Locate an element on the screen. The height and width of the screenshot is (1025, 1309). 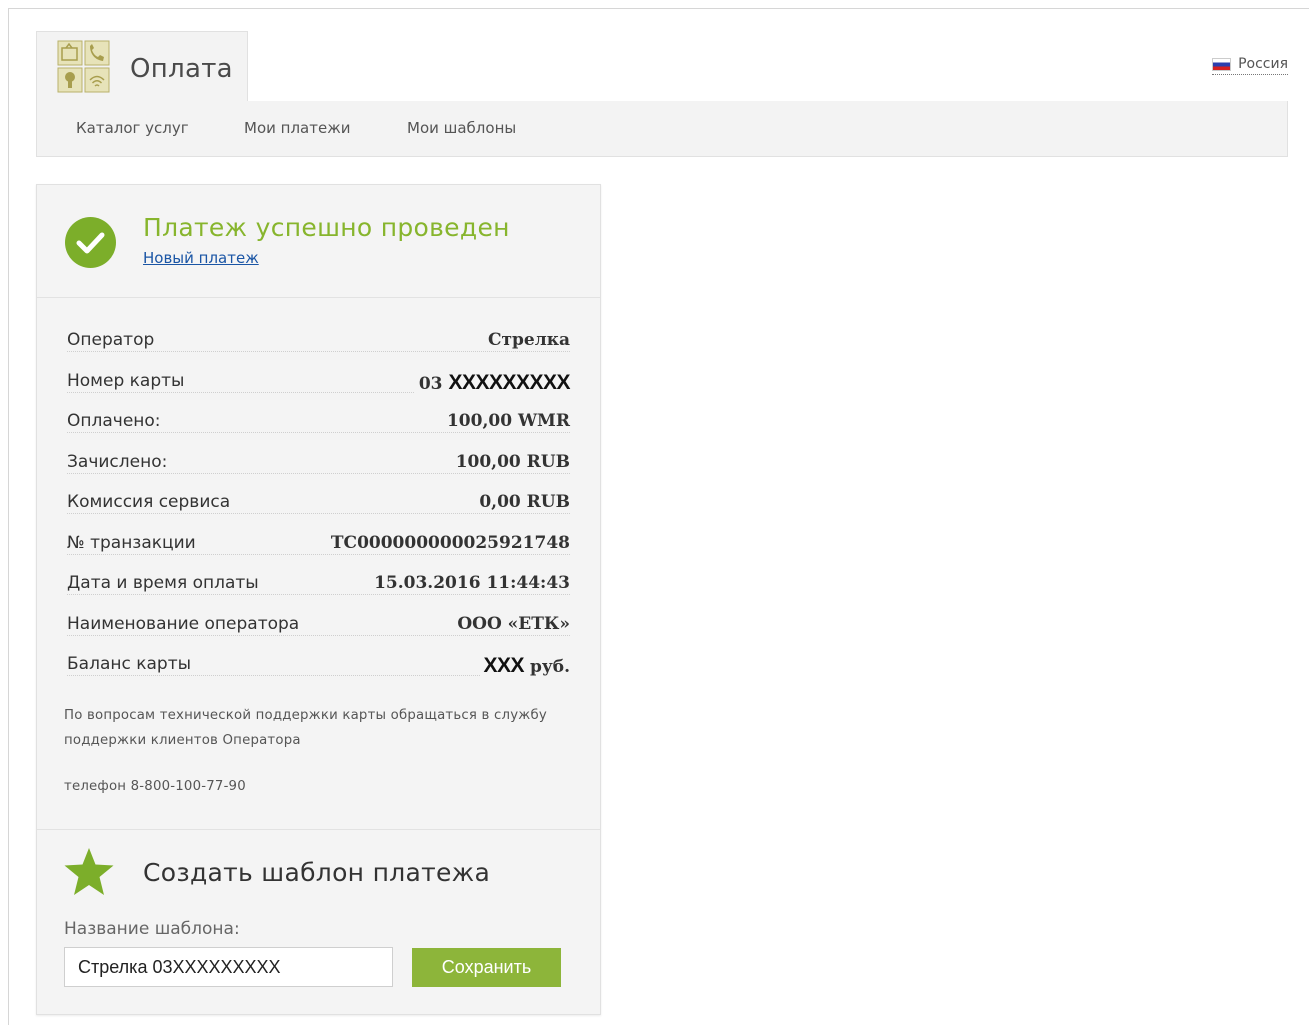
services-icon is located at coordinates (83, 66).